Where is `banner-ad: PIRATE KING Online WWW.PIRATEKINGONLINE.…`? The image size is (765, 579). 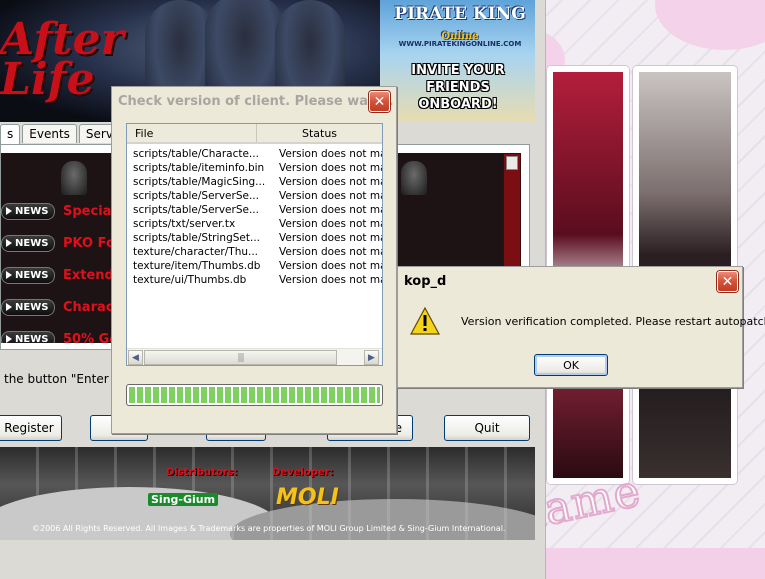
banner-ad: PIRATE KING Online WWW.PIRATEKINGONLINE.… is located at coordinates (457, 61).